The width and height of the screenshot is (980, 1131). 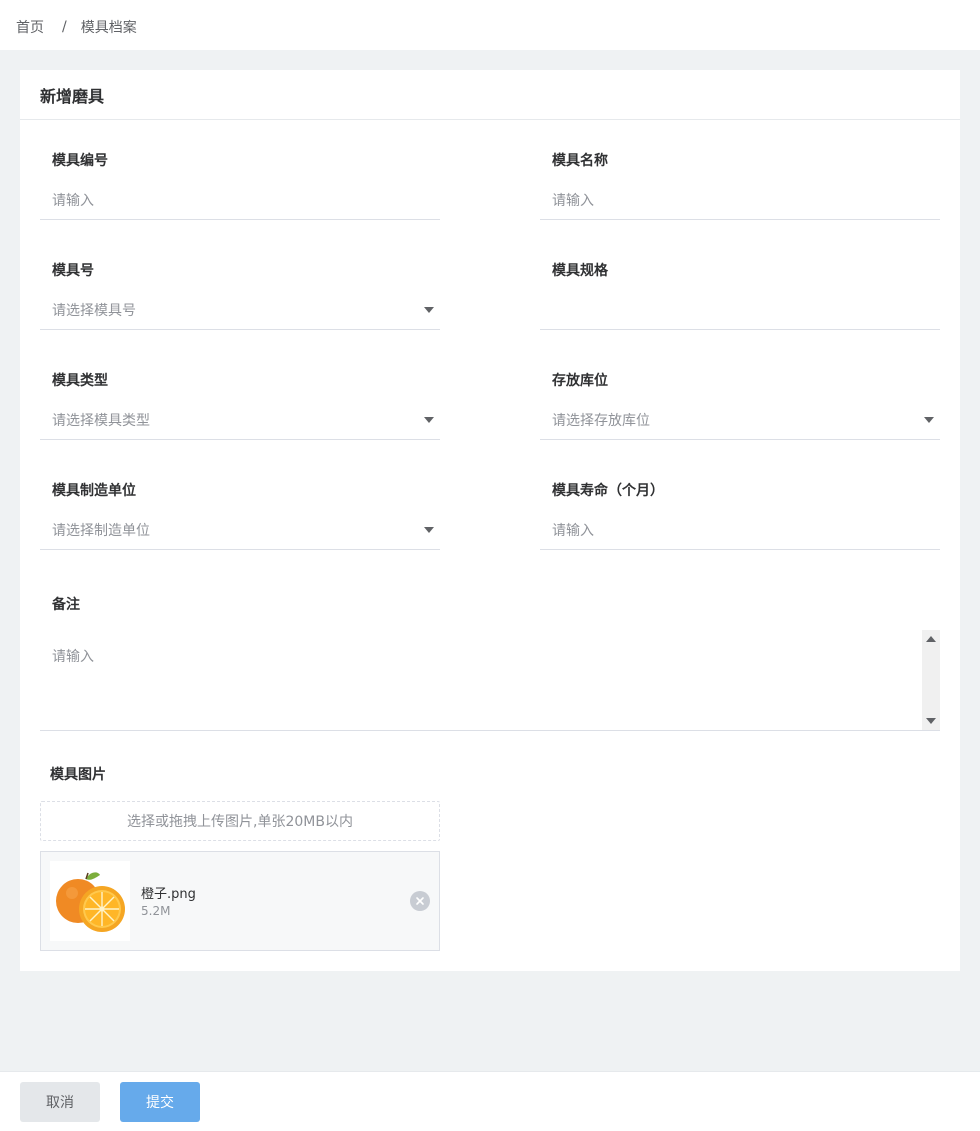 I want to click on storage-location-placeholder: 请选择存放库位, so click(x=601, y=420).